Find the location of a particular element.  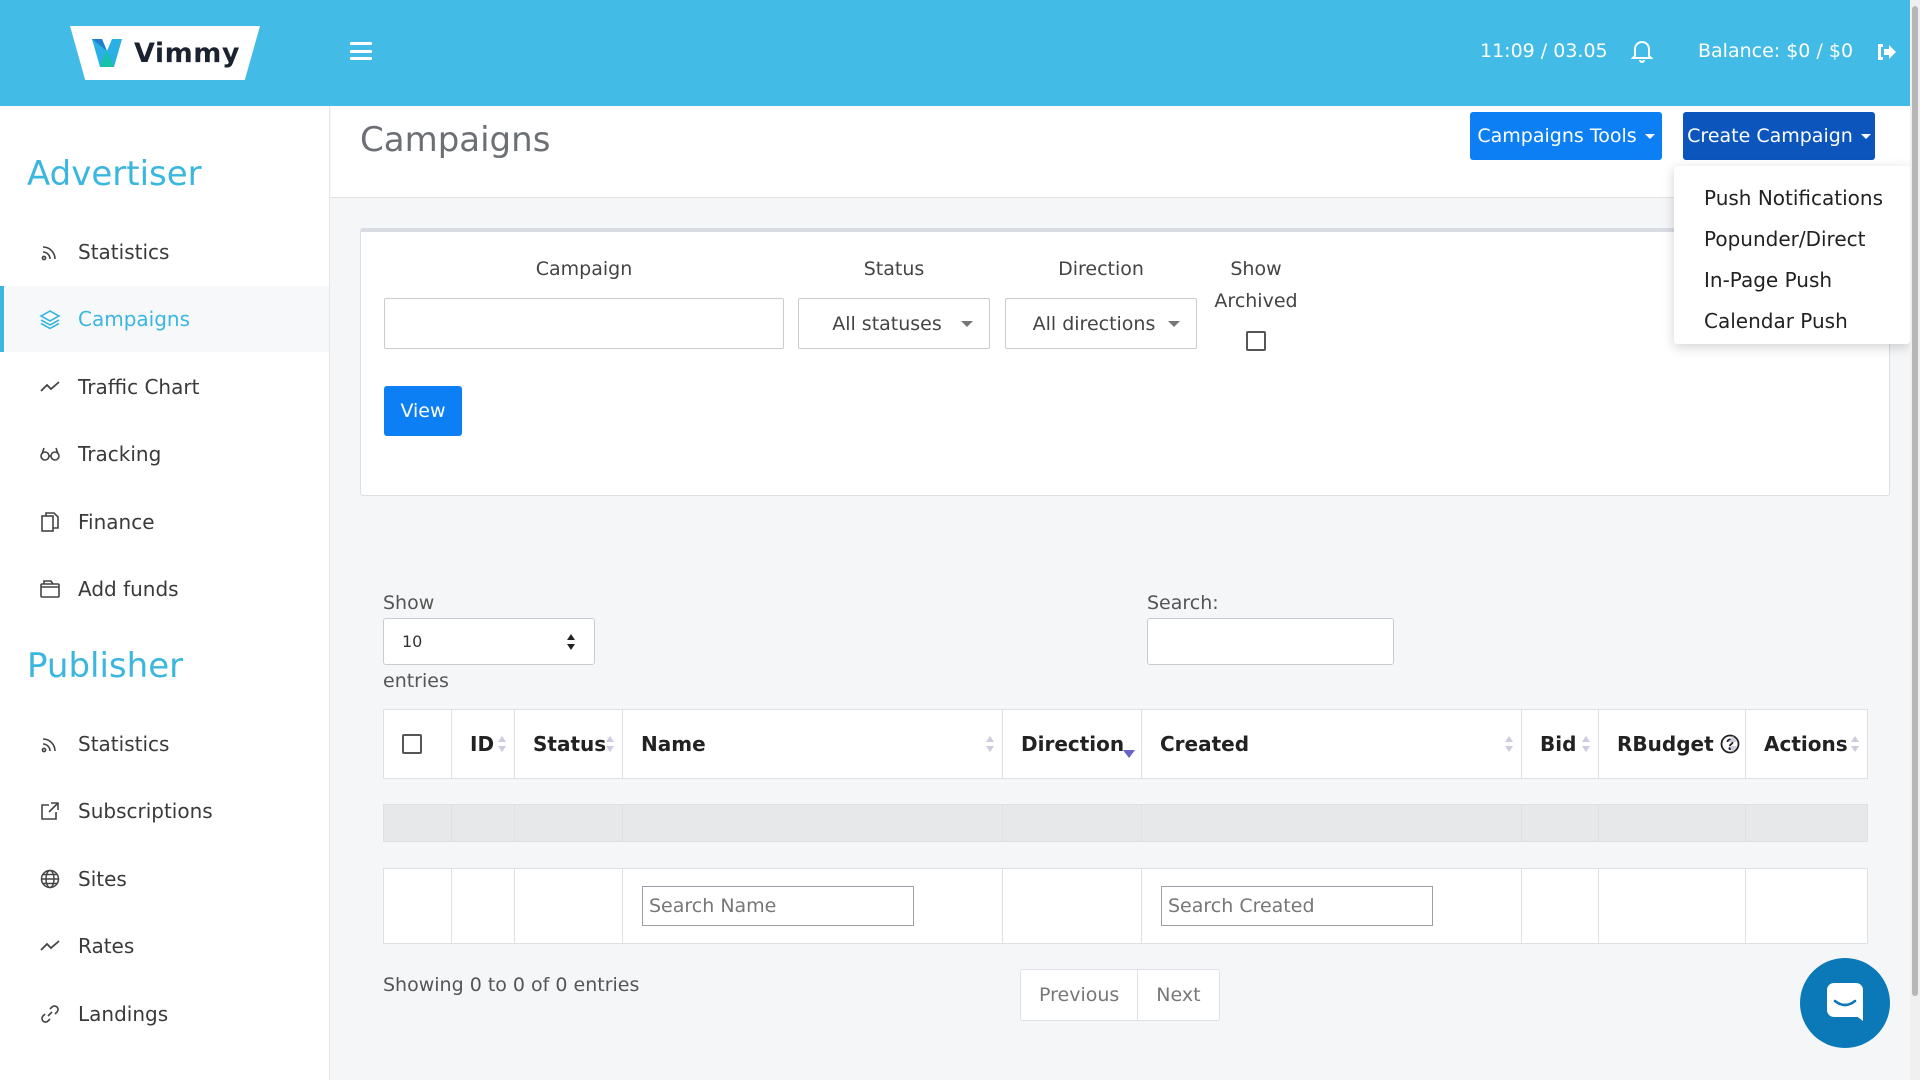

vimmy-logo-icon is located at coordinates (107, 53).